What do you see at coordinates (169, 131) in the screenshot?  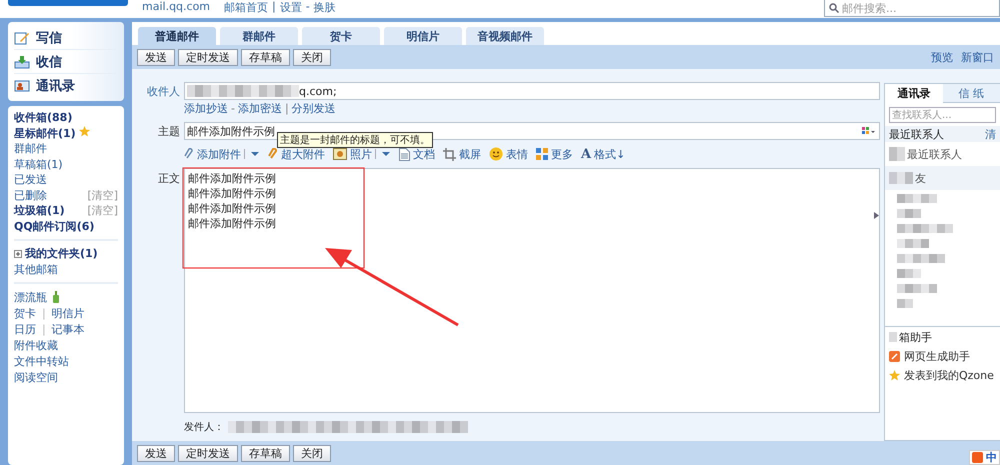 I see `field-label: 主题` at bounding box center [169, 131].